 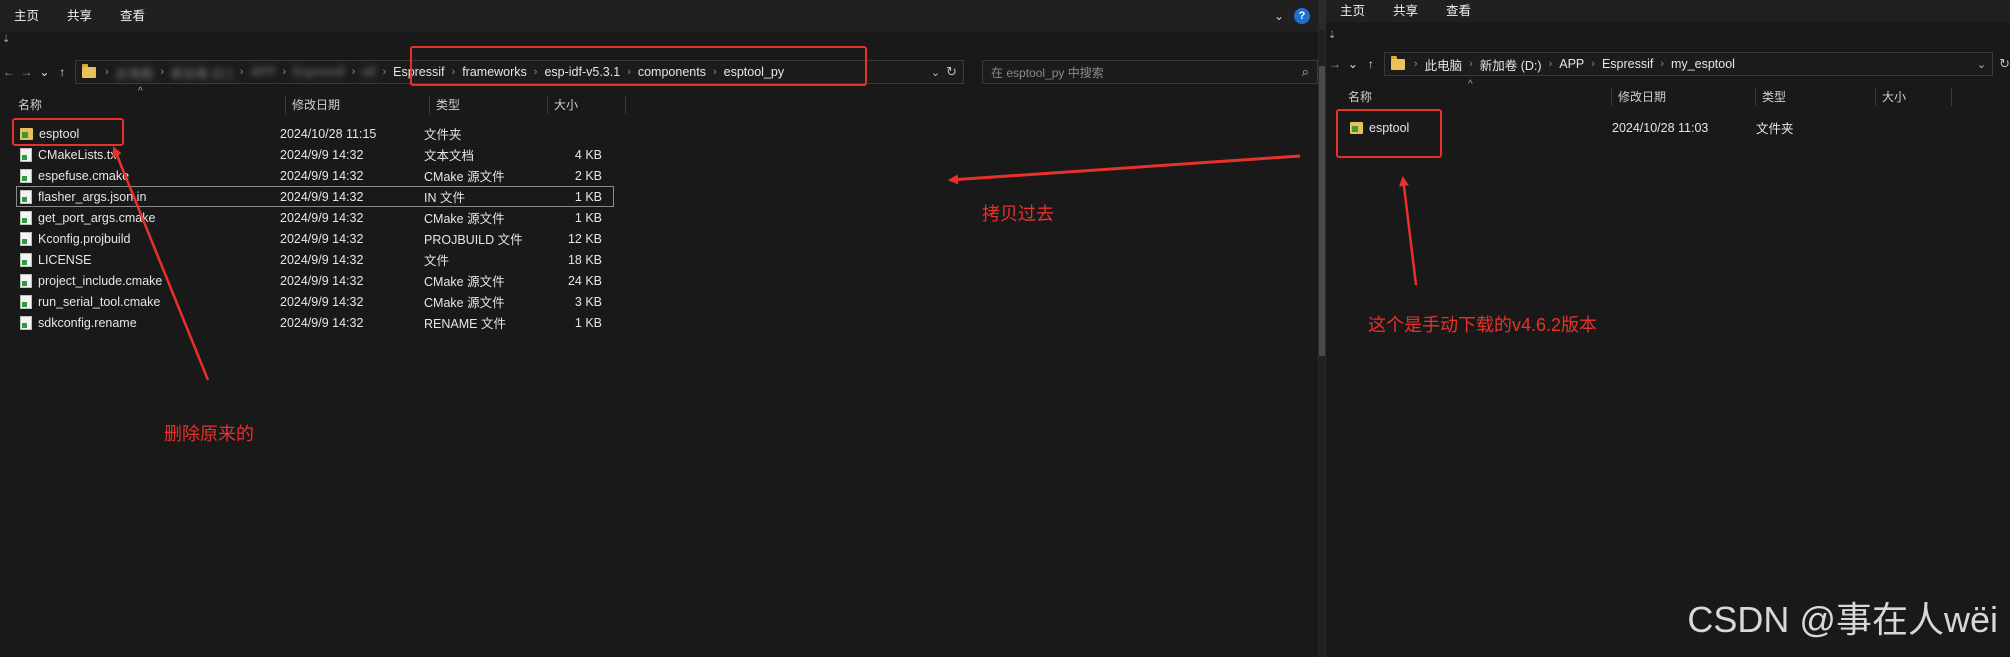 I want to click on right-quick-access-icon: ⇣, so click(x=1332, y=35).